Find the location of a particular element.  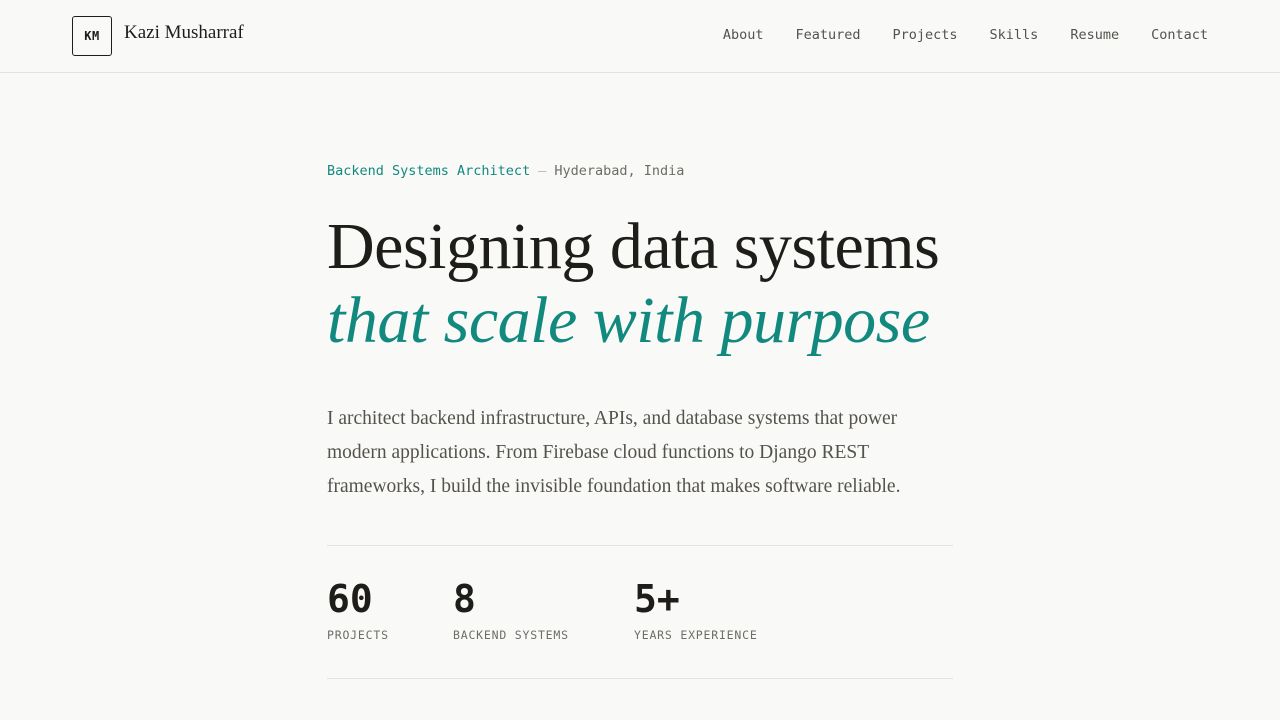

nav-projects: Projects is located at coordinates (925, 35).